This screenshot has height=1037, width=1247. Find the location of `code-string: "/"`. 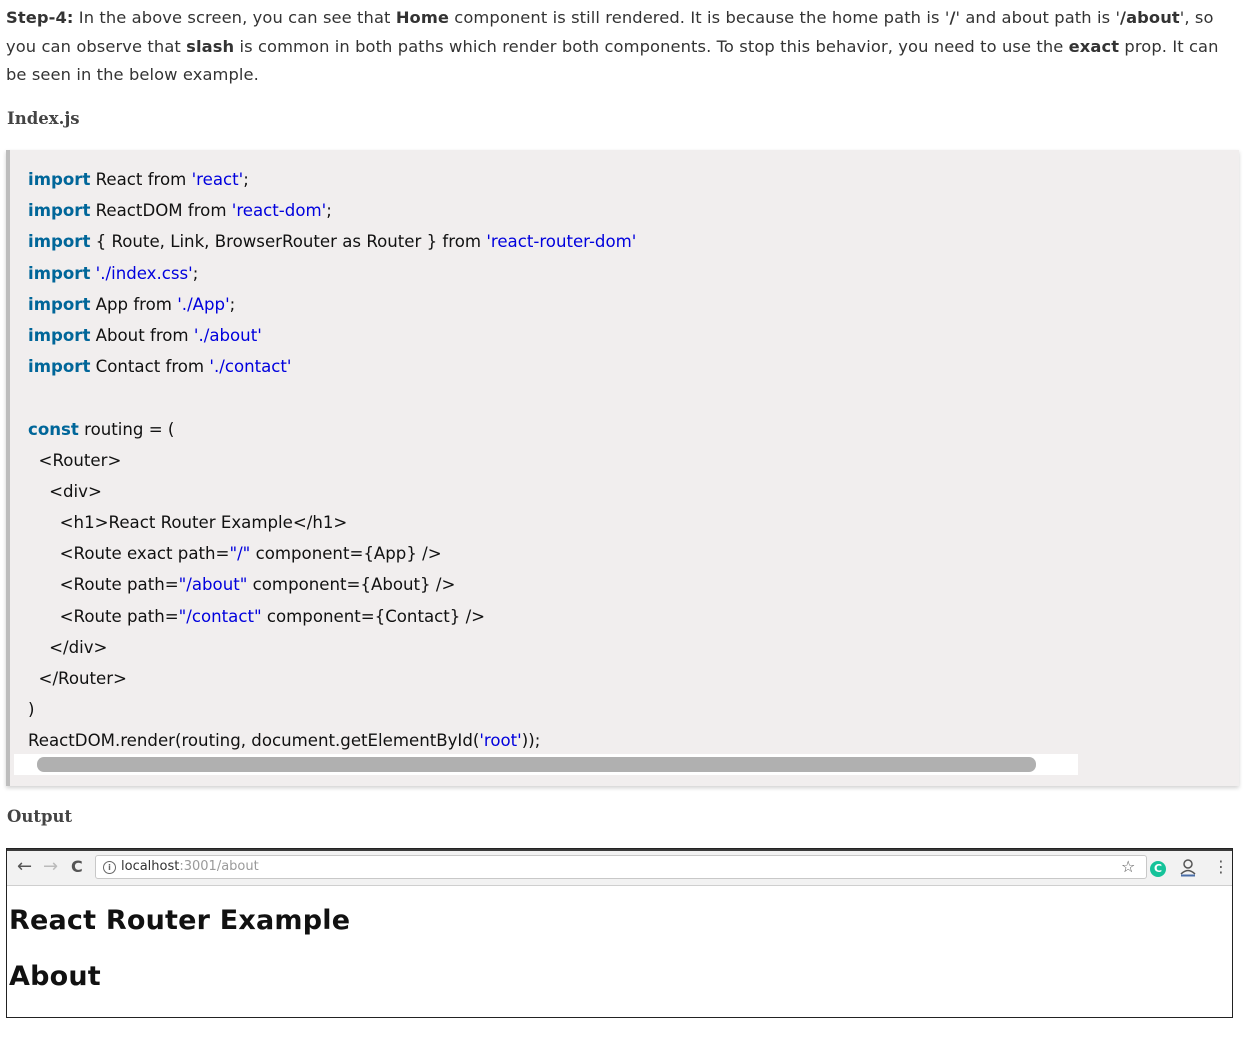

code-string: "/" is located at coordinates (240, 554).